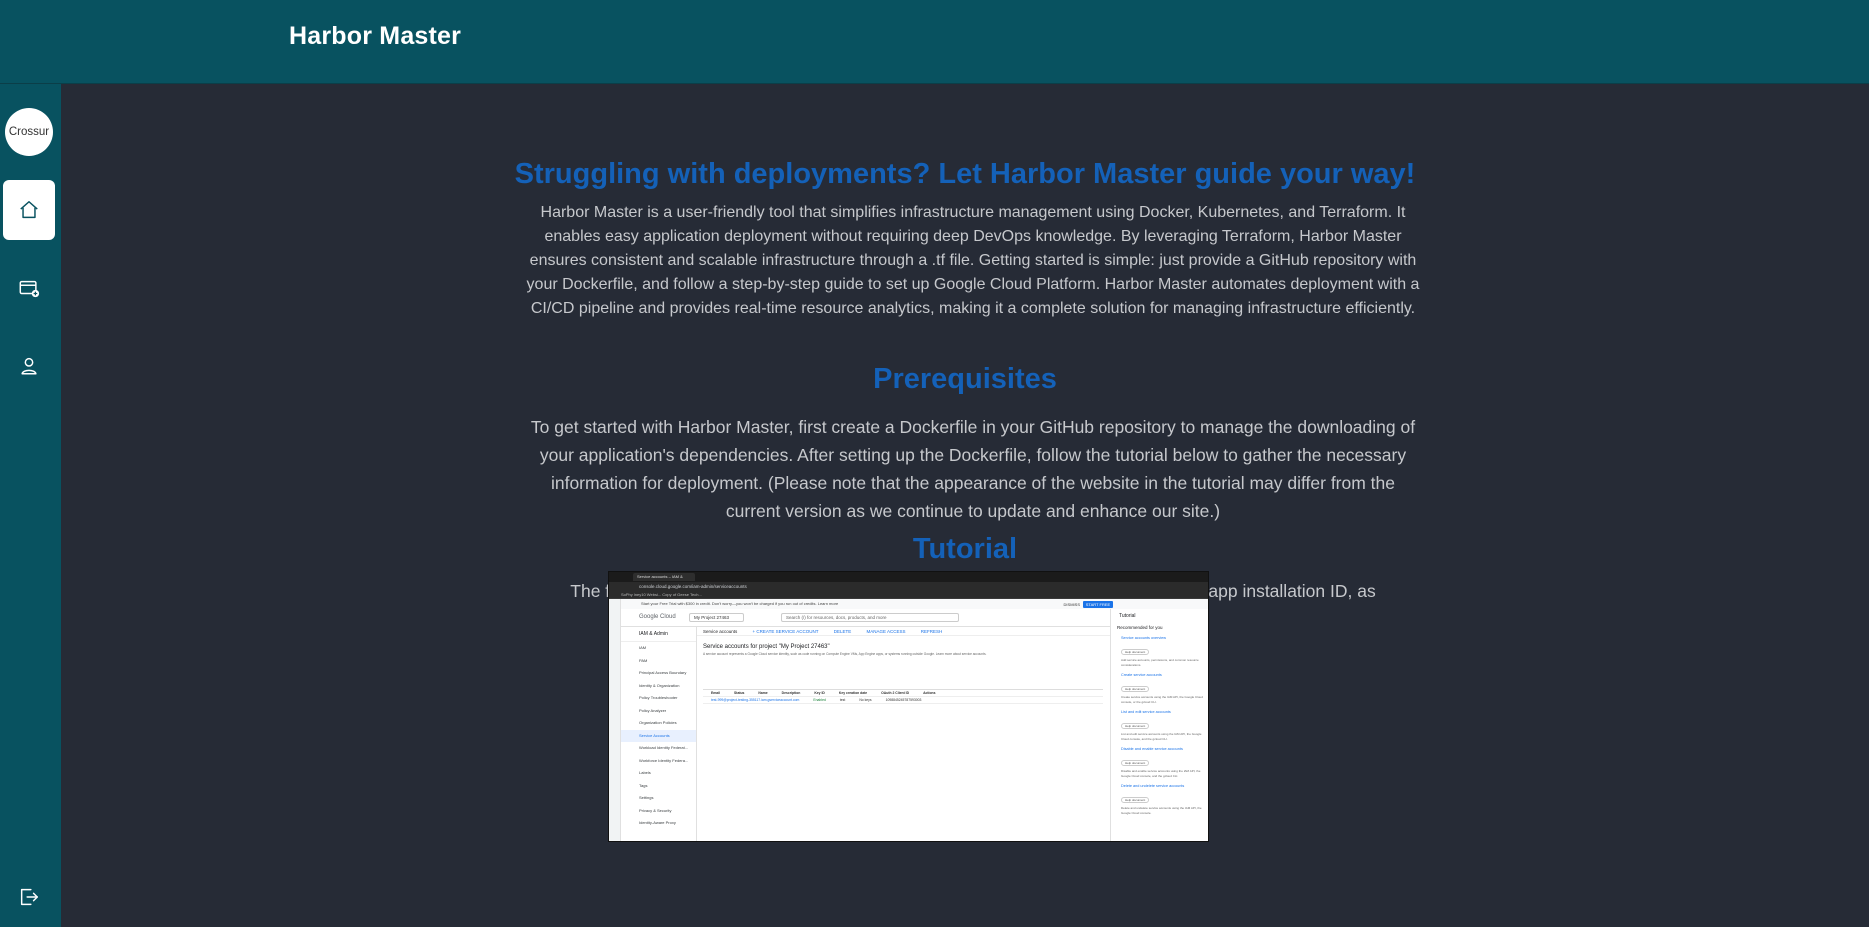 The height and width of the screenshot is (927, 1869). Describe the element at coordinates (658, 722) in the screenshot. I see `ts-nav-item: Organization Policies` at that location.